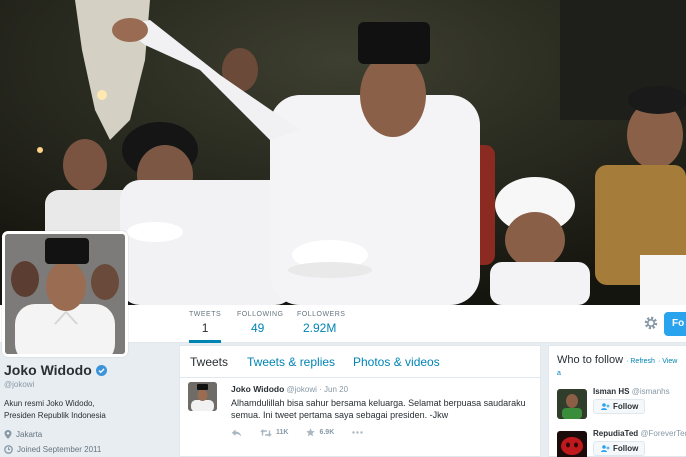  I want to click on avatar, so click(65, 294).